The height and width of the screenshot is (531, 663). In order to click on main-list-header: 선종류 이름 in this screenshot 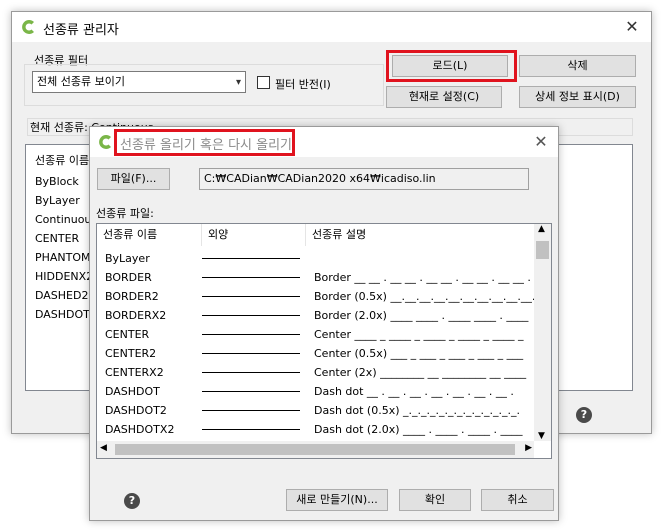, I will do `click(62, 160)`.